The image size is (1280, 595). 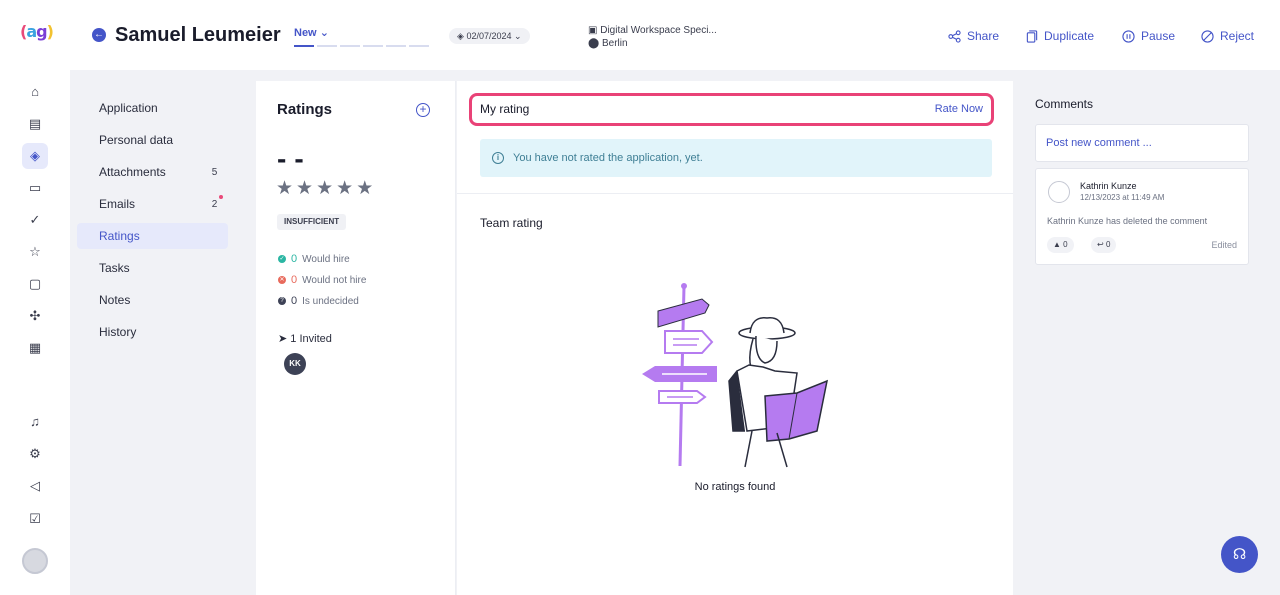 What do you see at coordinates (1065, 244) in the screenshot?
I see `like-count: 0` at bounding box center [1065, 244].